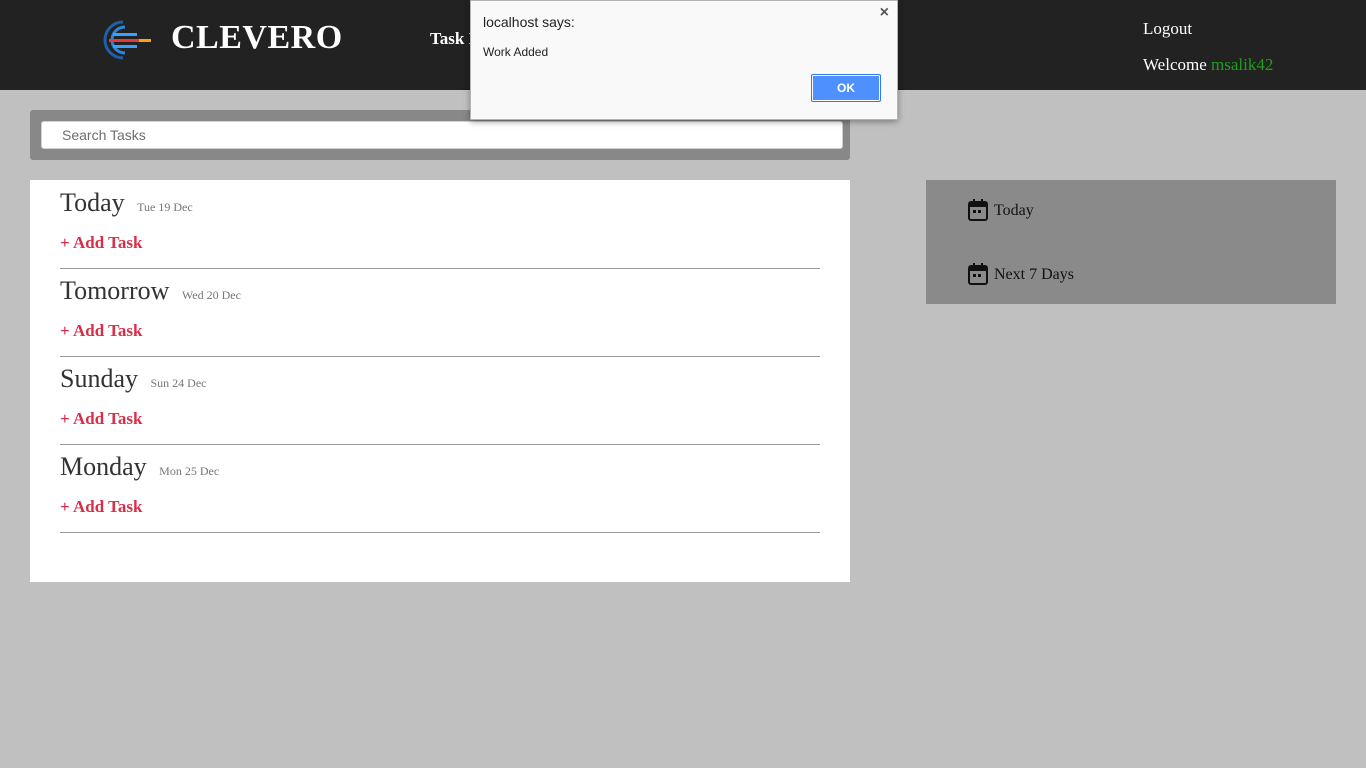 This screenshot has height=768, width=1366. Describe the element at coordinates (846, 88) in the screenshot. I see `ok-button: OK` at that location.